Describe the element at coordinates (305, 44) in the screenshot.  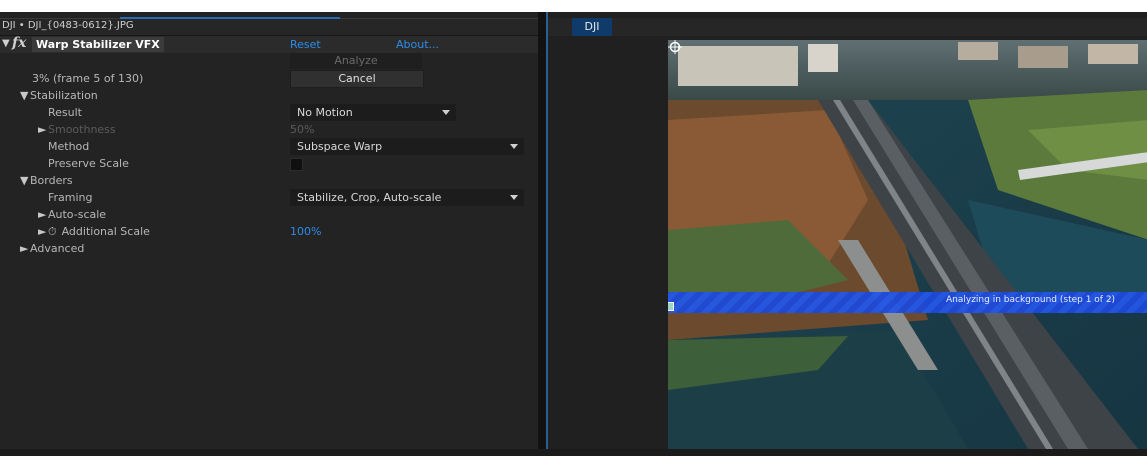
I see `reset-link: Reset` at that location.